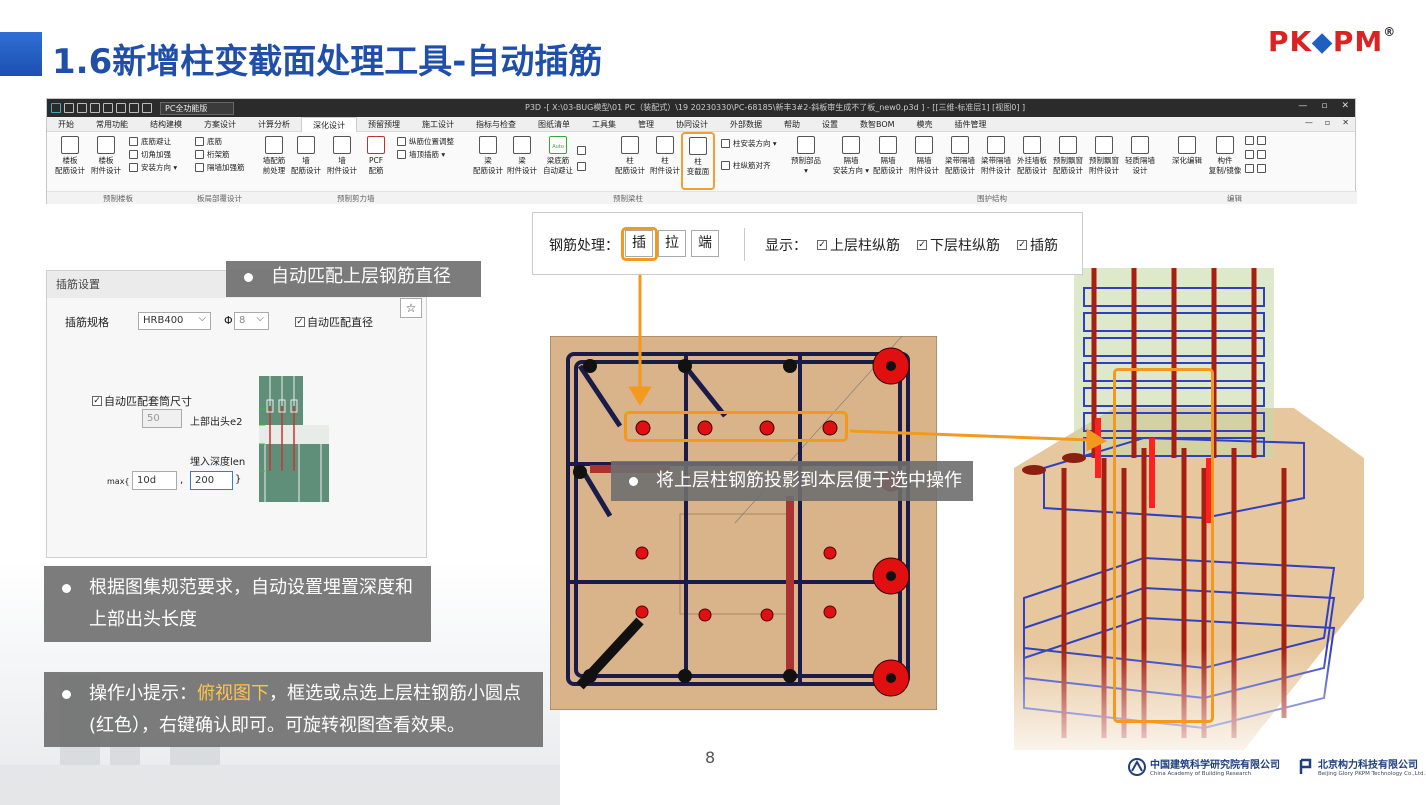 Image resolution: width=1426 pixels, height=805 pixels. I want to click on cabr-emblem-icon, so click(1137, 766).